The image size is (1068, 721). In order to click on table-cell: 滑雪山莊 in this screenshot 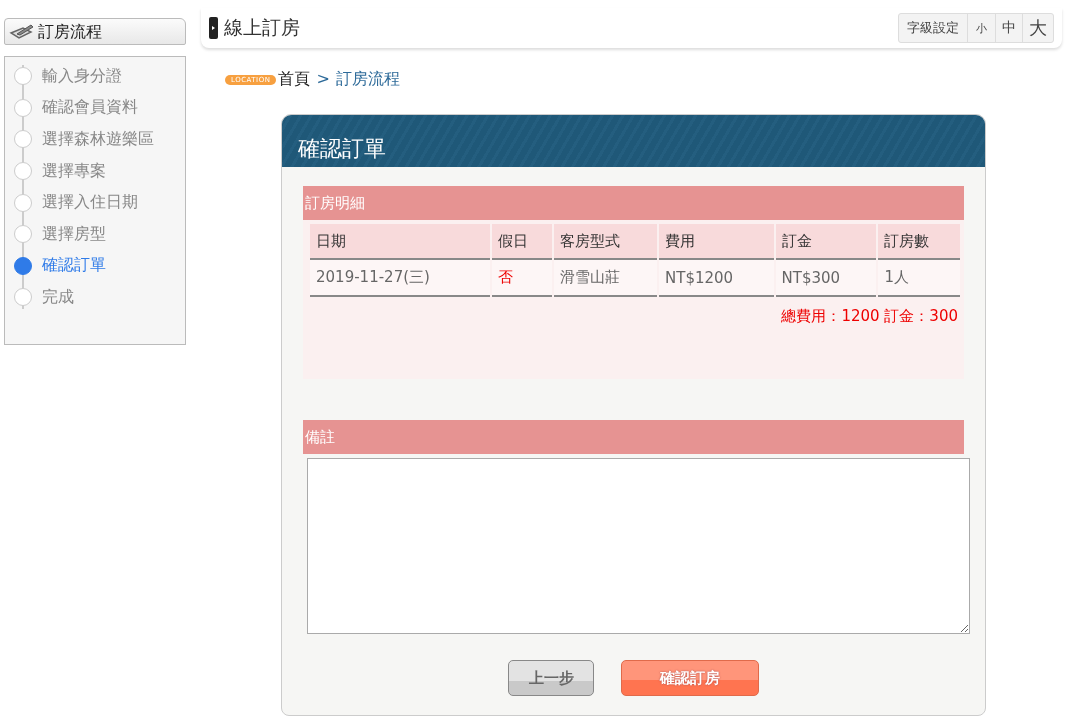, I will do `click(605, 278)`.